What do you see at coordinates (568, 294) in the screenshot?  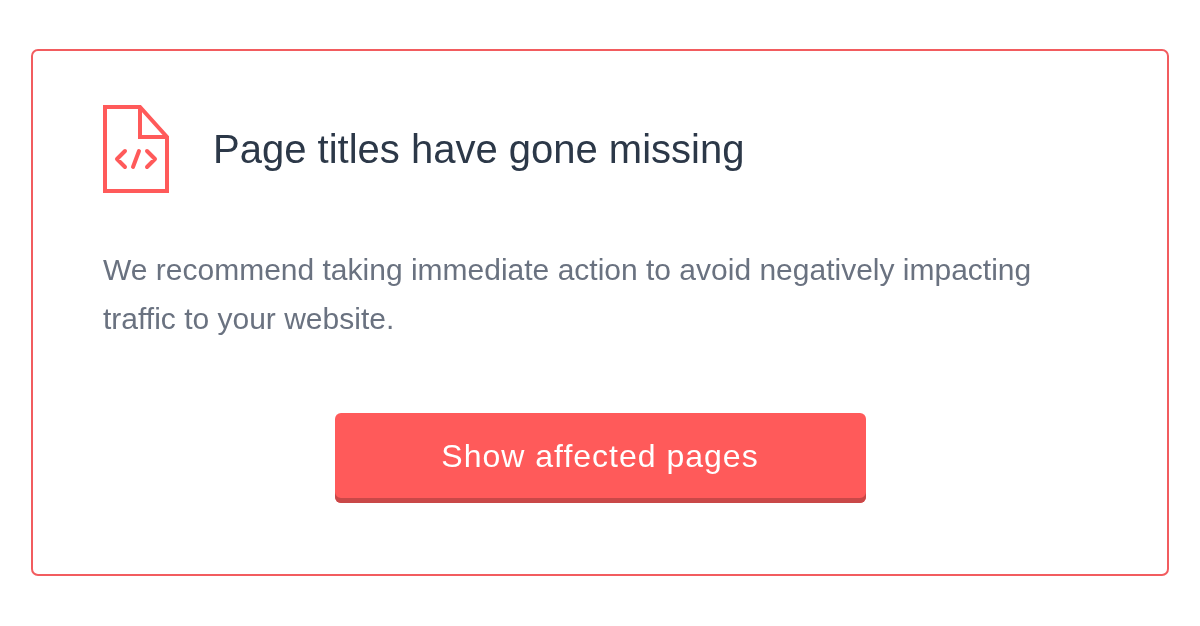 I see `alert-message: We recommend taking immediate action to avoid negatively impacting traffic to your website.` at bounding box center [568, 294].